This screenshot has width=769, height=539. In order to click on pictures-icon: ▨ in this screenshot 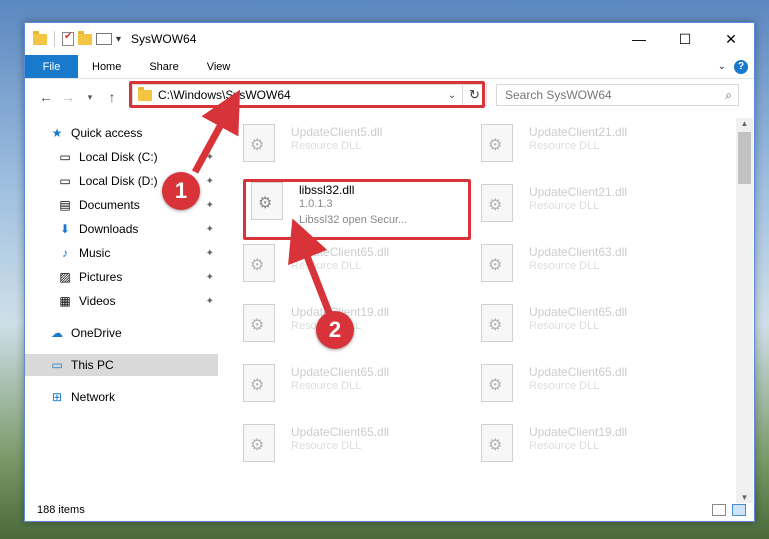, I will do `click(65, 277)`.